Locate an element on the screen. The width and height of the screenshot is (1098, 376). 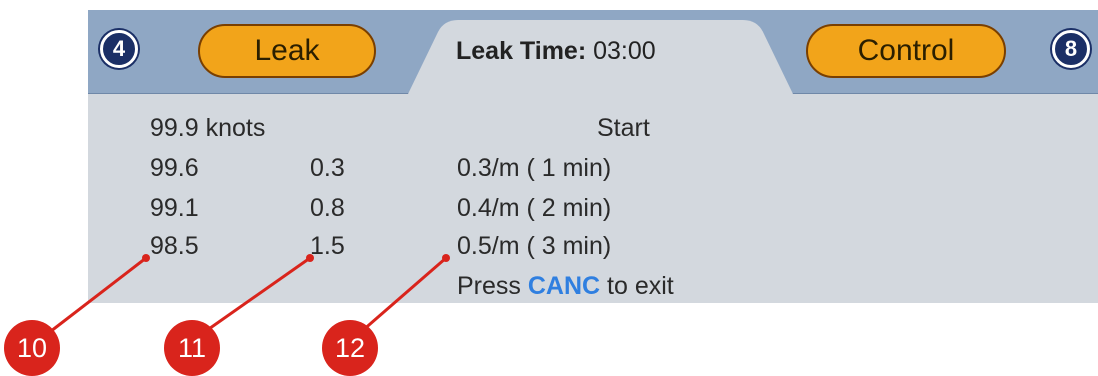
callout-12: 12 is located at coordinates (350, 348).